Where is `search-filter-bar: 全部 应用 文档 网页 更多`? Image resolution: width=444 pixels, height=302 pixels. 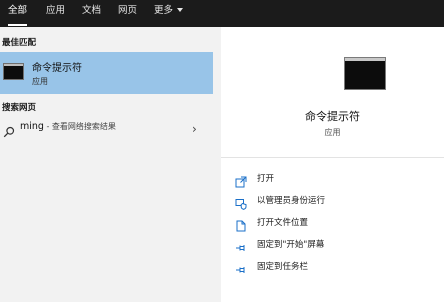 search-filter-bar: 全部 应用 文档 网页 更多 is located at coordinates (222, 13).